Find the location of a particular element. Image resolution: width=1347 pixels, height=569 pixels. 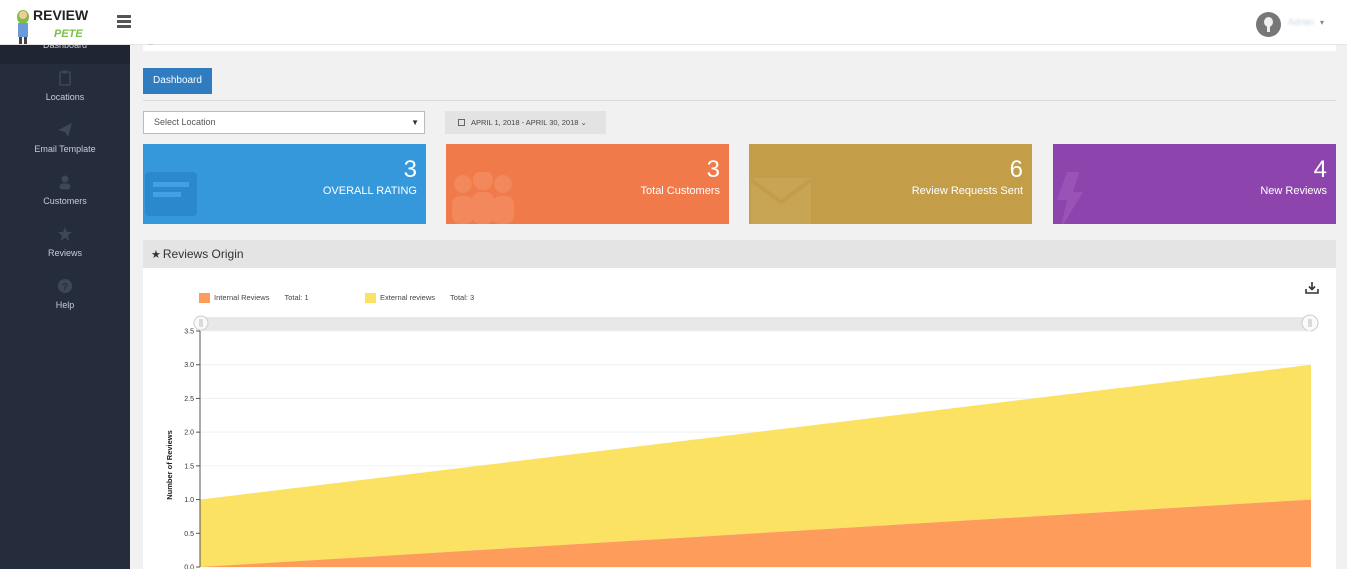

stat-value: 6 is located at coordinates (1016, 169).